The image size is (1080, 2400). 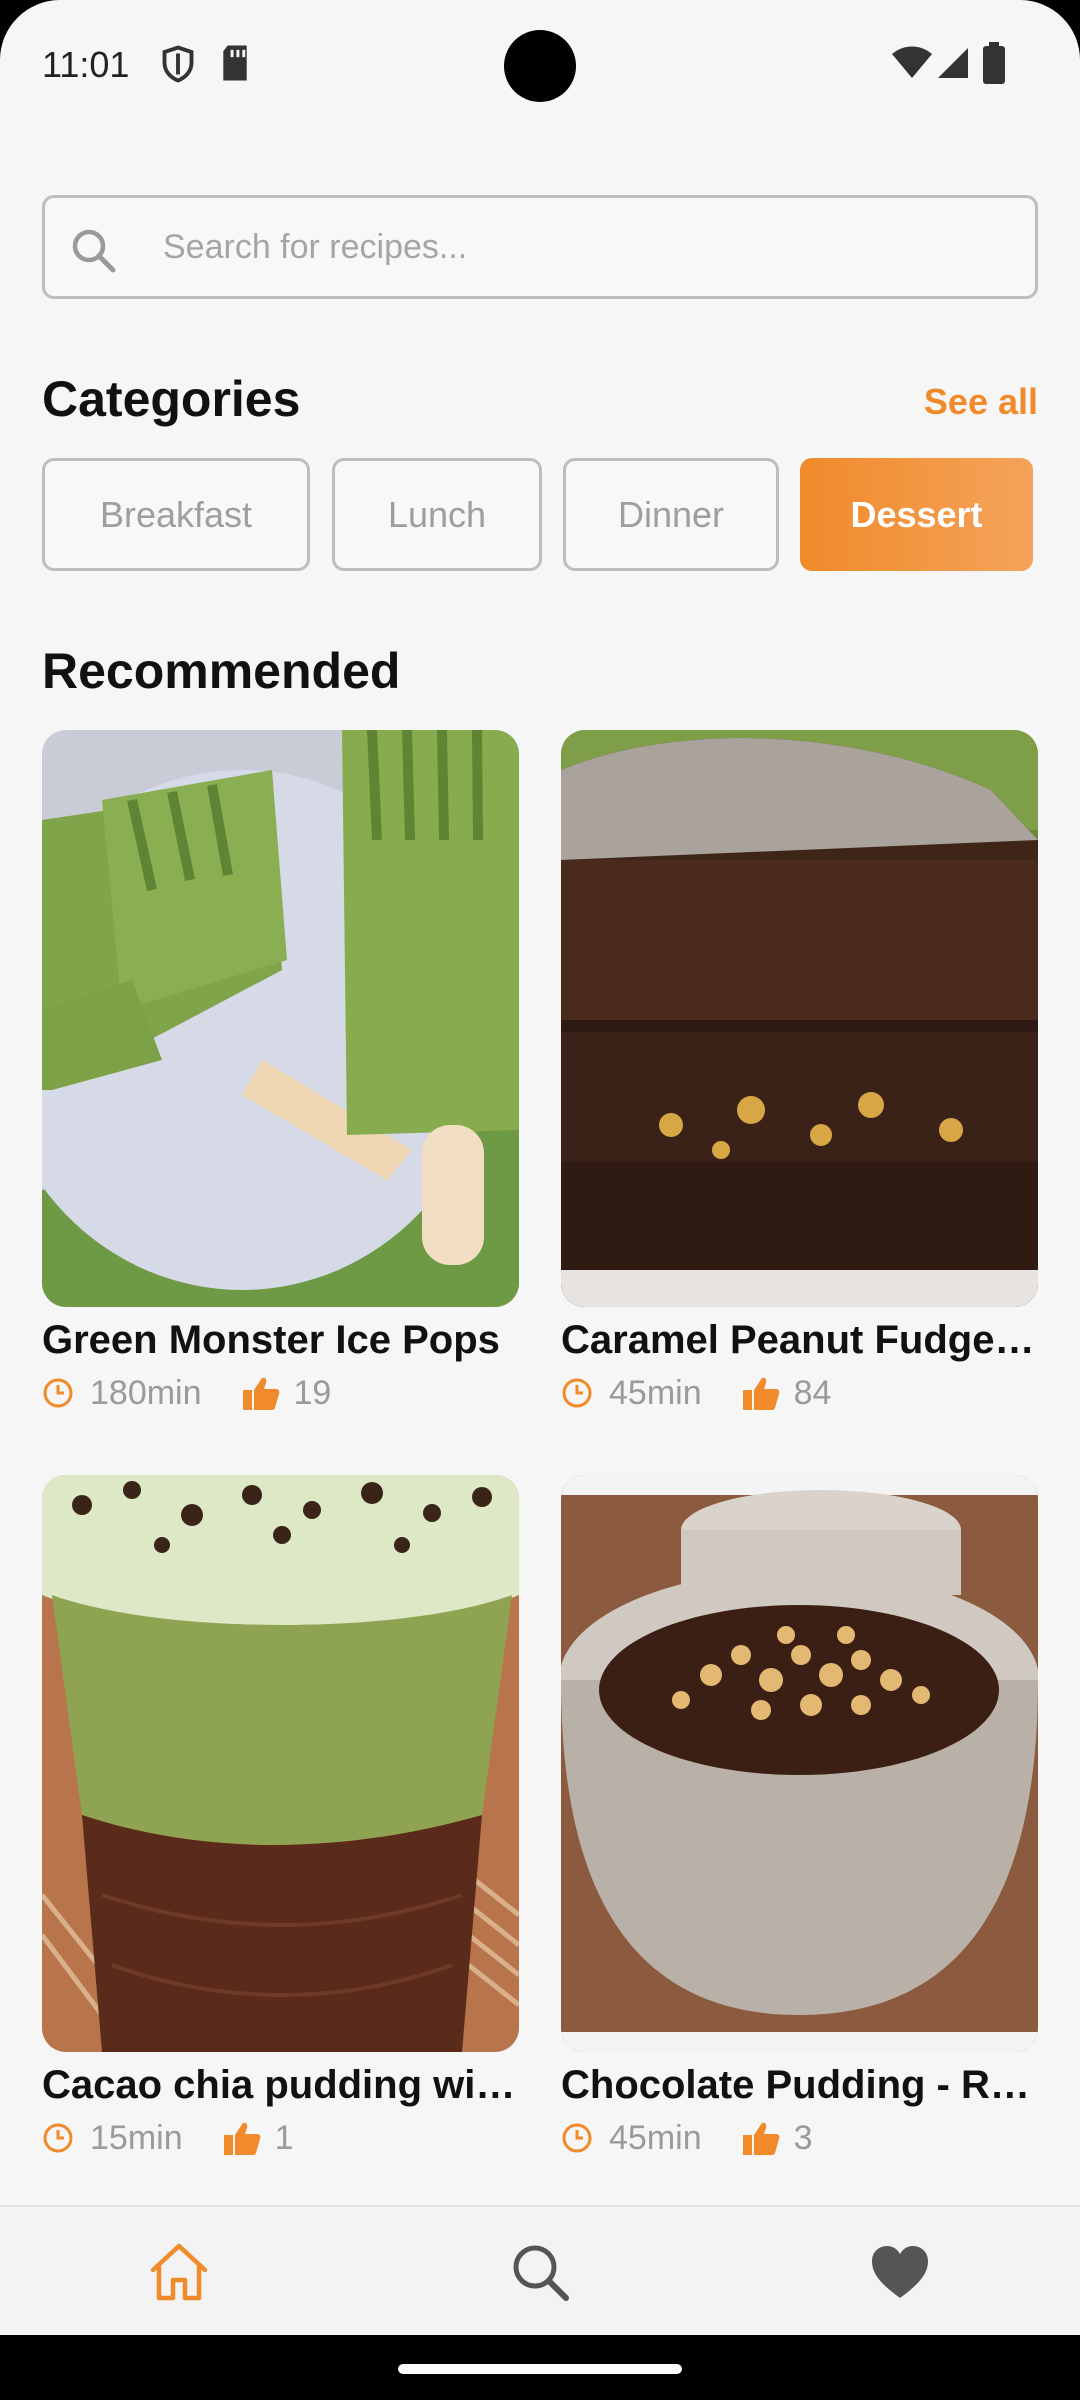 What do you see at coordinates (178, 66) in the screenshot?
I see `shield-icon` at bounding box center [178, 66].